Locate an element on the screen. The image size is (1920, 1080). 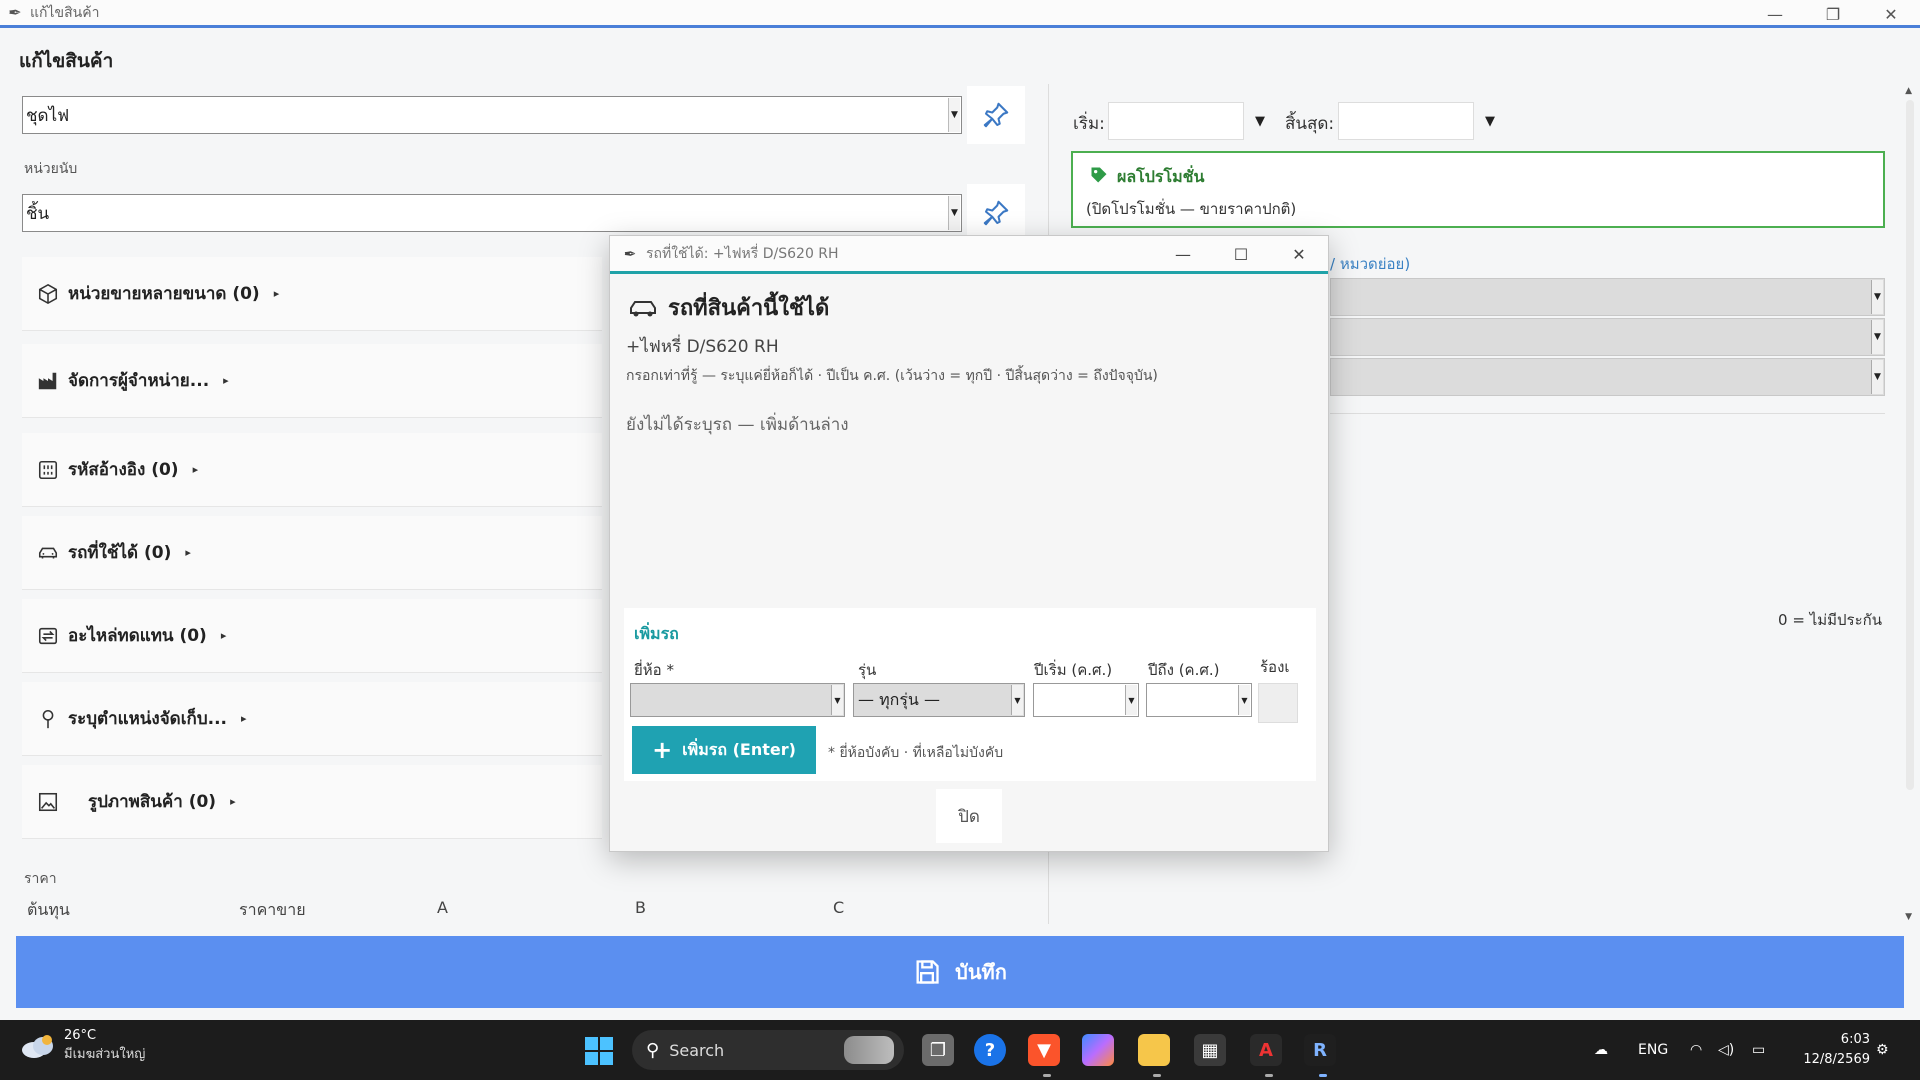
section-product-images: รูปภาพสินค้า (0) ▸ is located at coordinates (312, 802).